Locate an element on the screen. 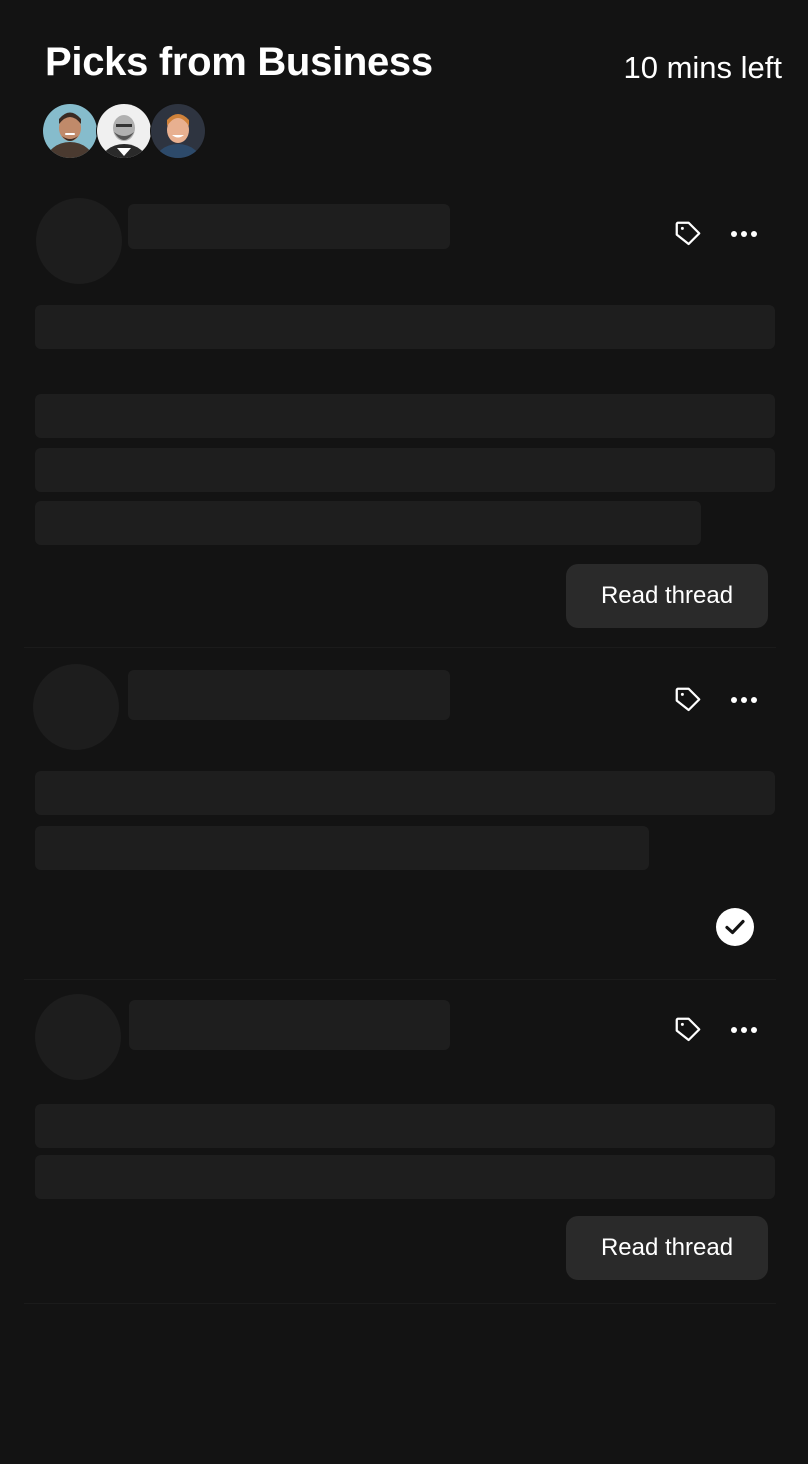  time-left-label: 10 mins left is located at coordinates (702, 67).